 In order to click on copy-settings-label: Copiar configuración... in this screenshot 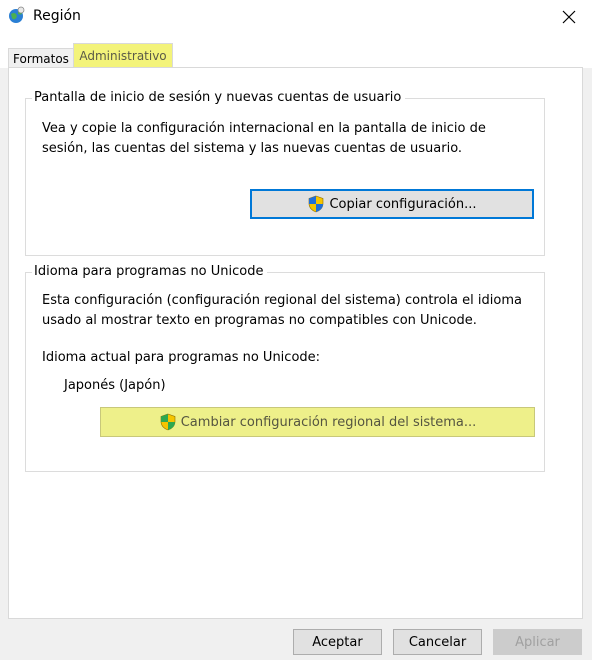, I will do `click(403, 204)`.